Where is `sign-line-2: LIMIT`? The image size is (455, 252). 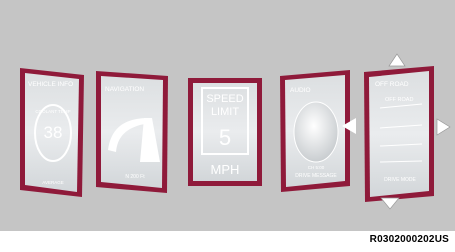 sign-line-2: LIMIT is located at coordinates (225, 112).